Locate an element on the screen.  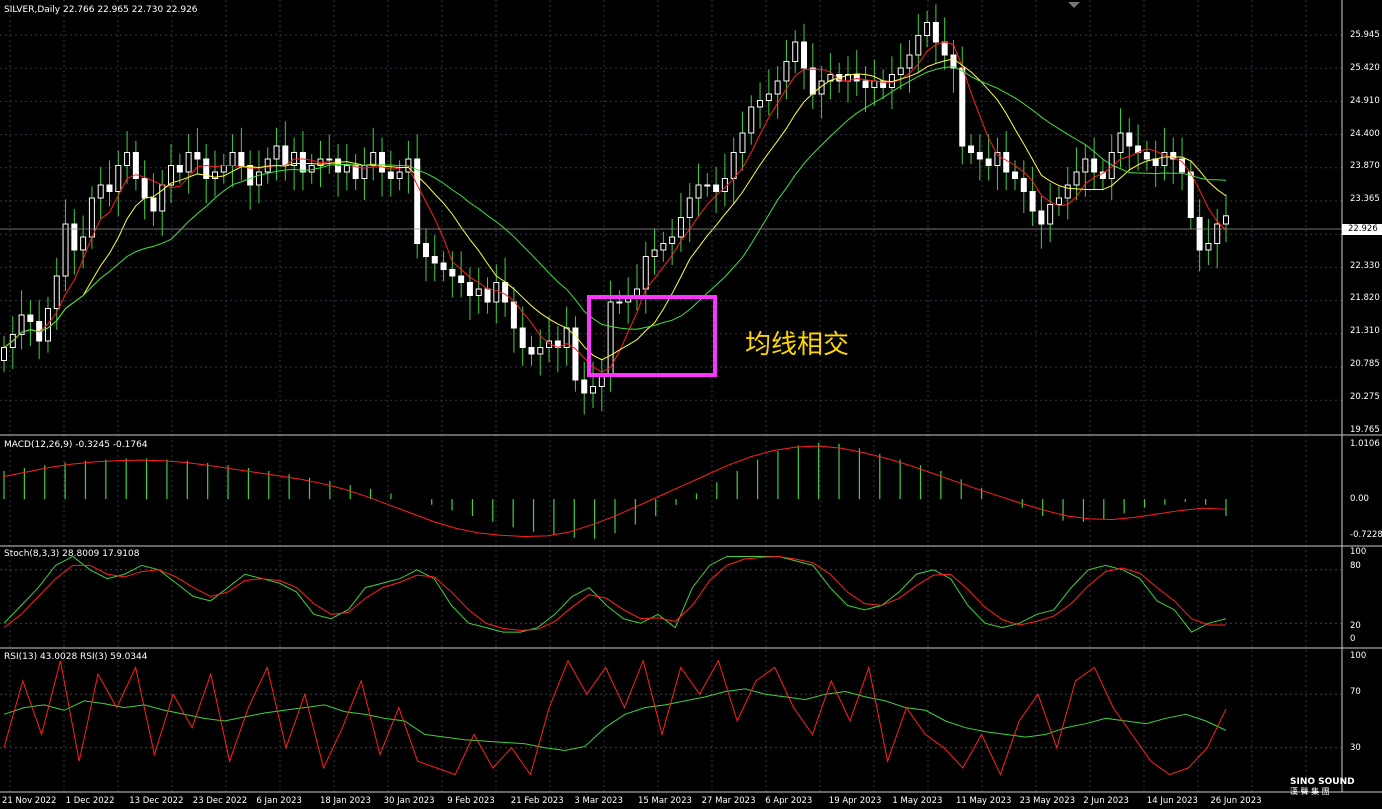
price-tick-label: 21.310 is located at coordinates (1365, 331).